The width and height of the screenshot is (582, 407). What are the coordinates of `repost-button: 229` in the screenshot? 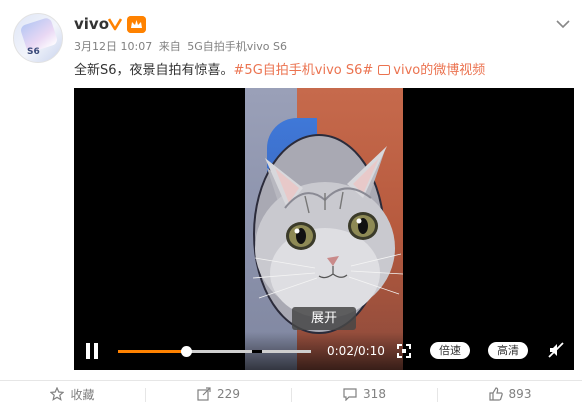 It's located at (218, 394).